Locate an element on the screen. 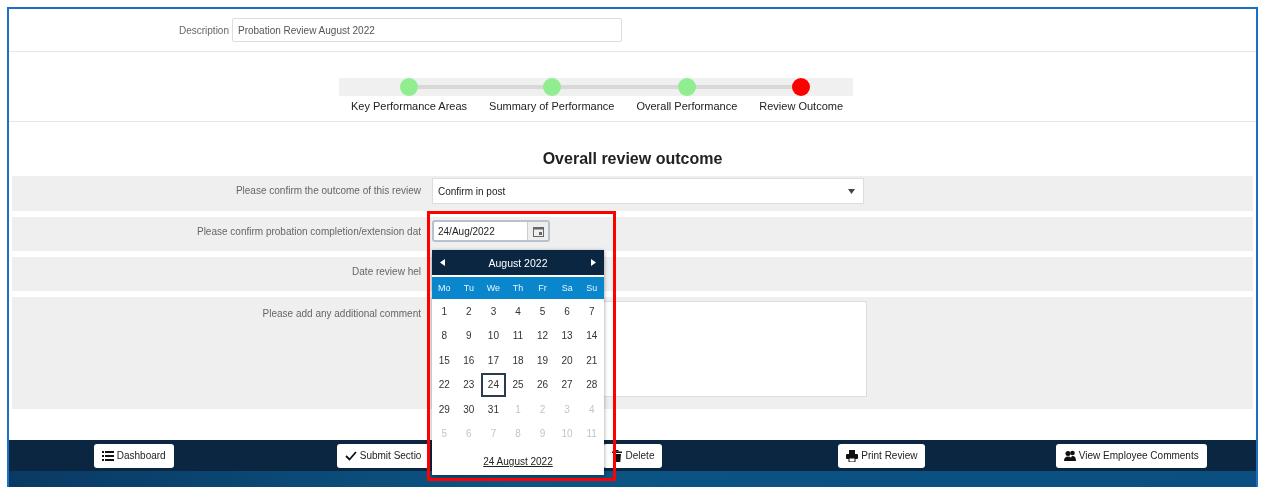  weekday-label: Su is located at coordinates (592, 288).